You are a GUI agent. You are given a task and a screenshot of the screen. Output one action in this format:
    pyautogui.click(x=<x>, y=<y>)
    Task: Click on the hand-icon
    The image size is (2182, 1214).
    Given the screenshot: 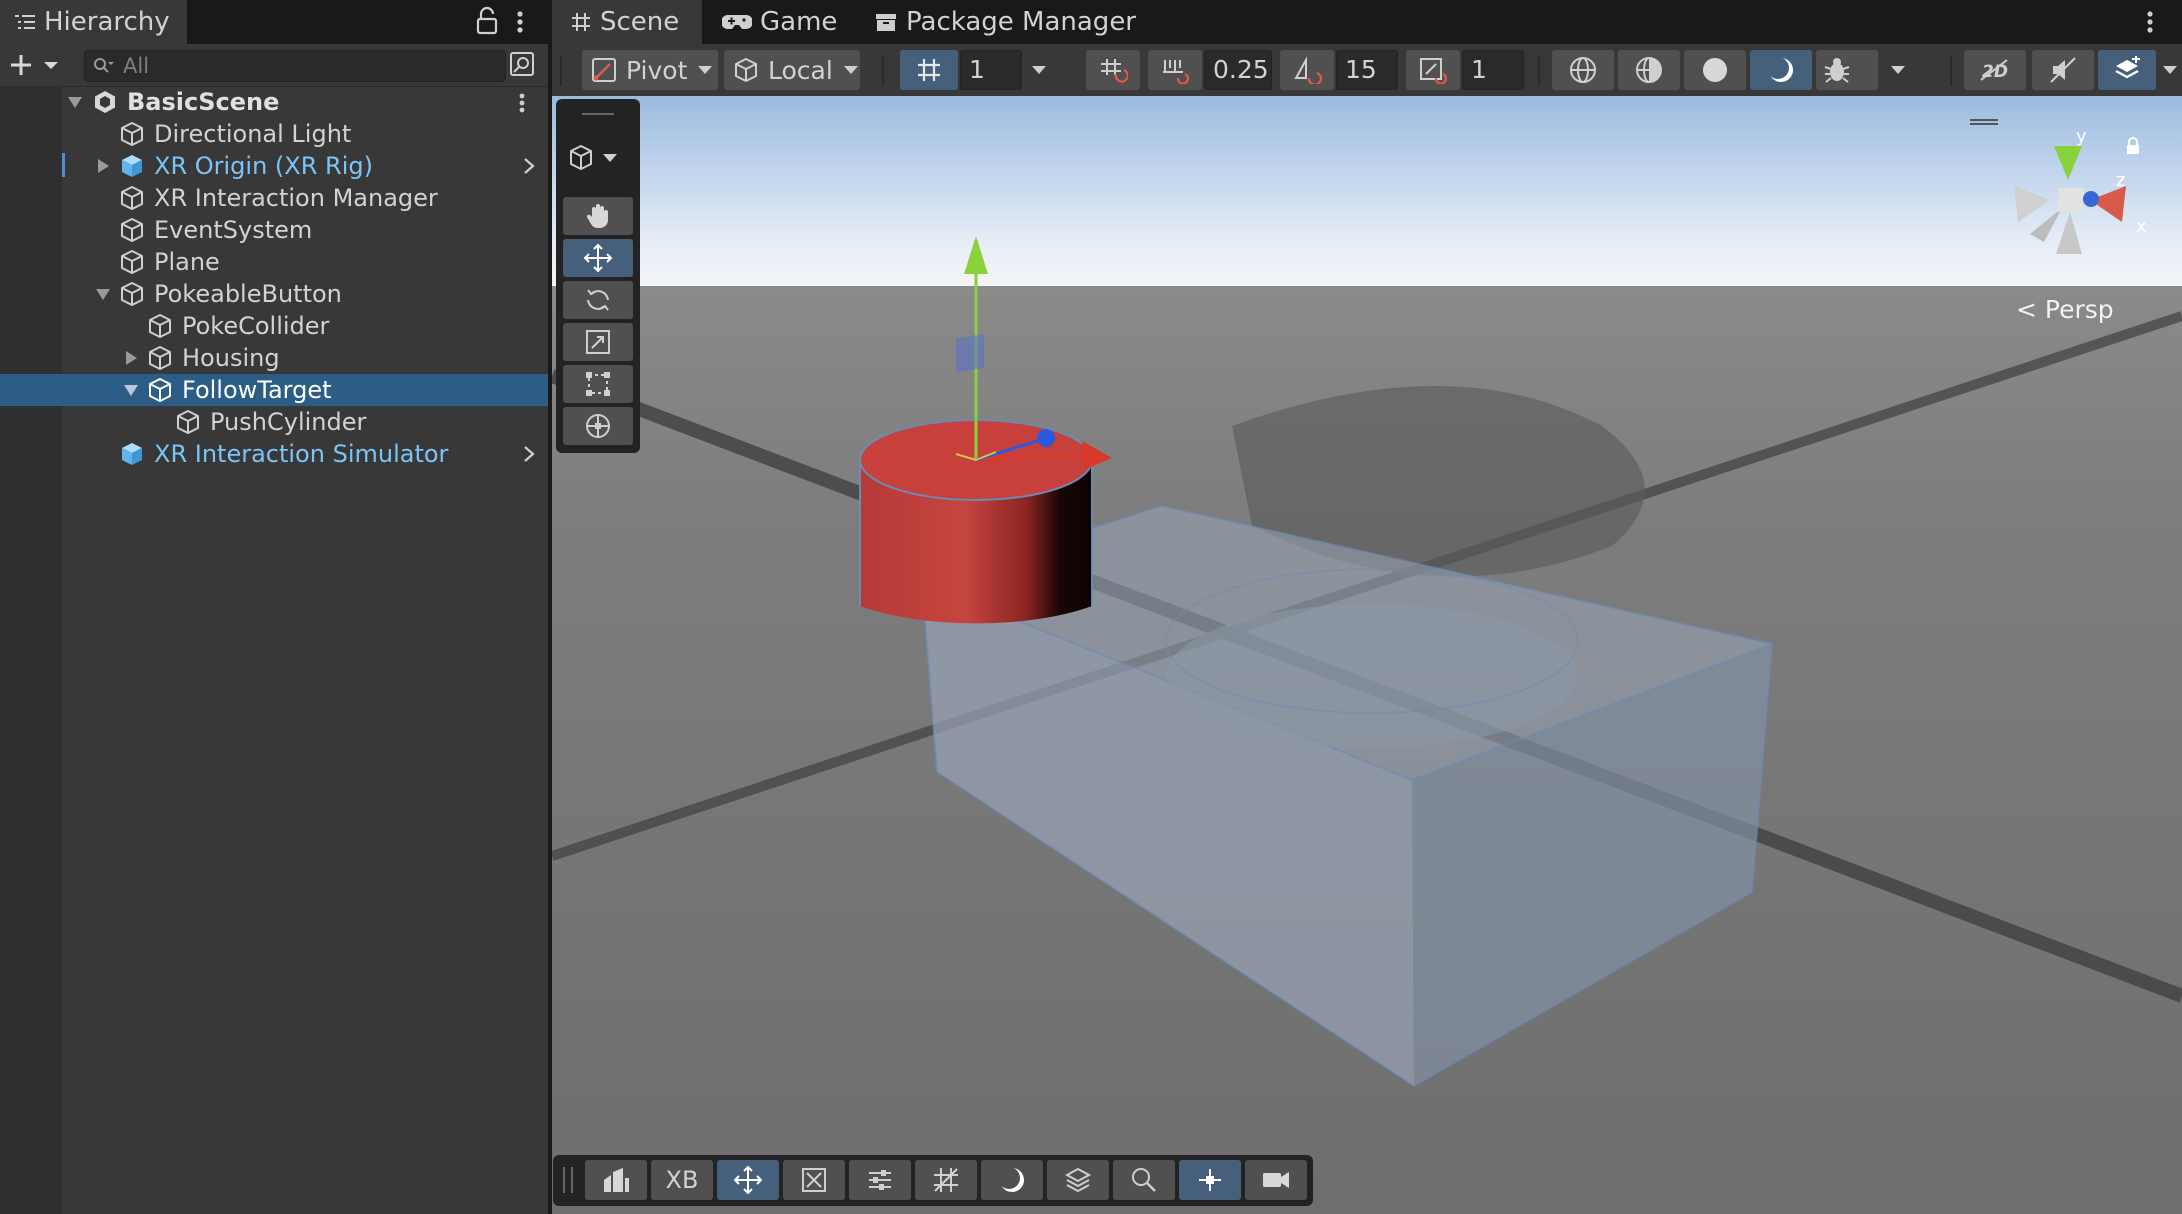 What is the action you would take?
    pyautogui.click(x=597, y=216)
    